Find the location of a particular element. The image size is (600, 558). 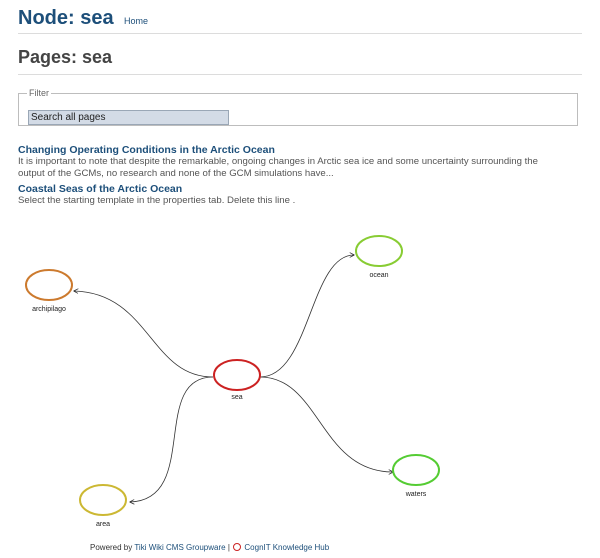

graph-edge-sea-archipilago is located at coordinates (144, 334).